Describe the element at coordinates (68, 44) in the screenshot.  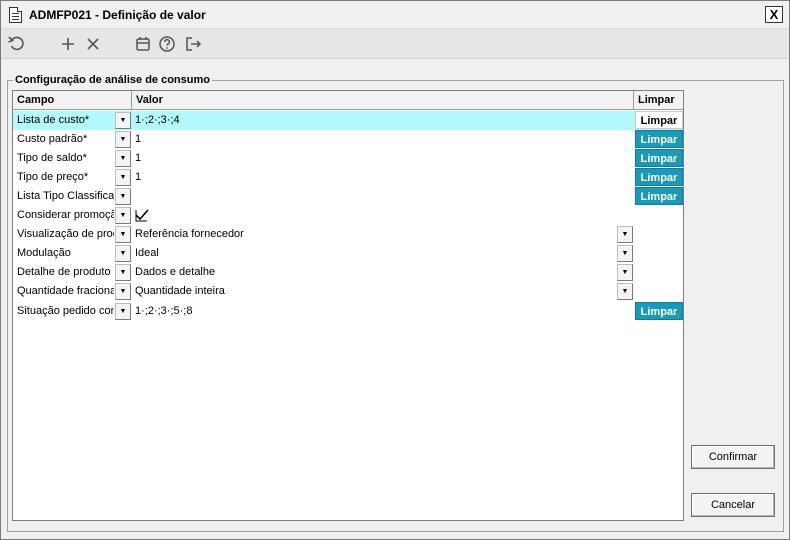
I see `add-icon` at that location.